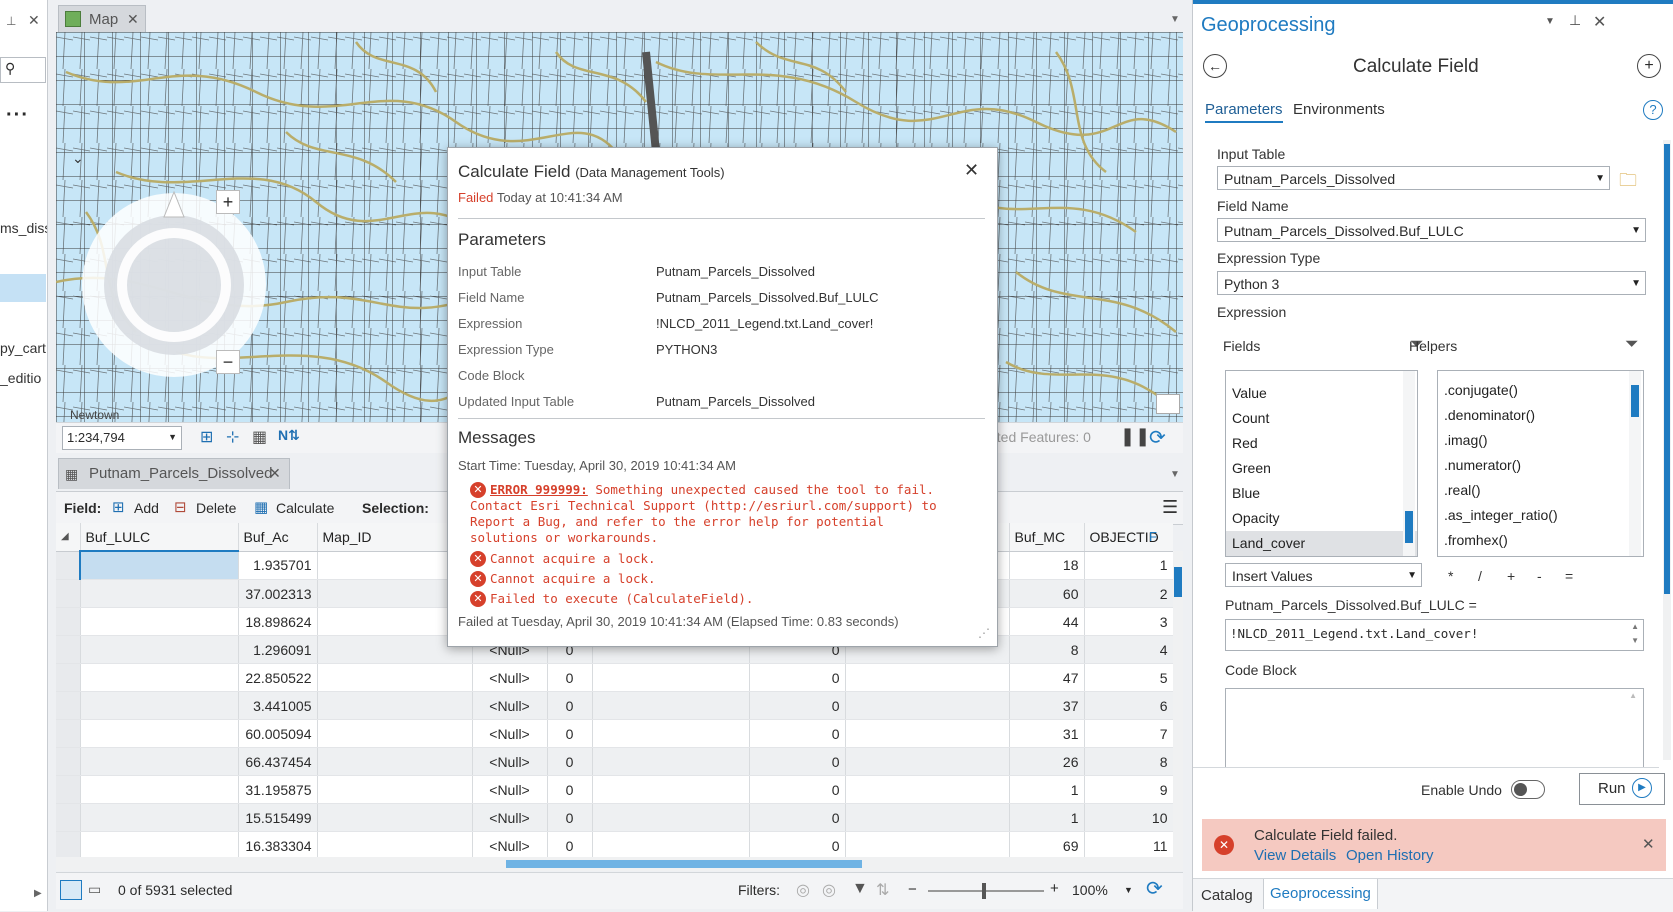 The width and height of the screenshot is (1673, 912). Describe the element at coordinates (1047, 817) in the screenshot. I see `cell-buf-mc: 1` at that location.